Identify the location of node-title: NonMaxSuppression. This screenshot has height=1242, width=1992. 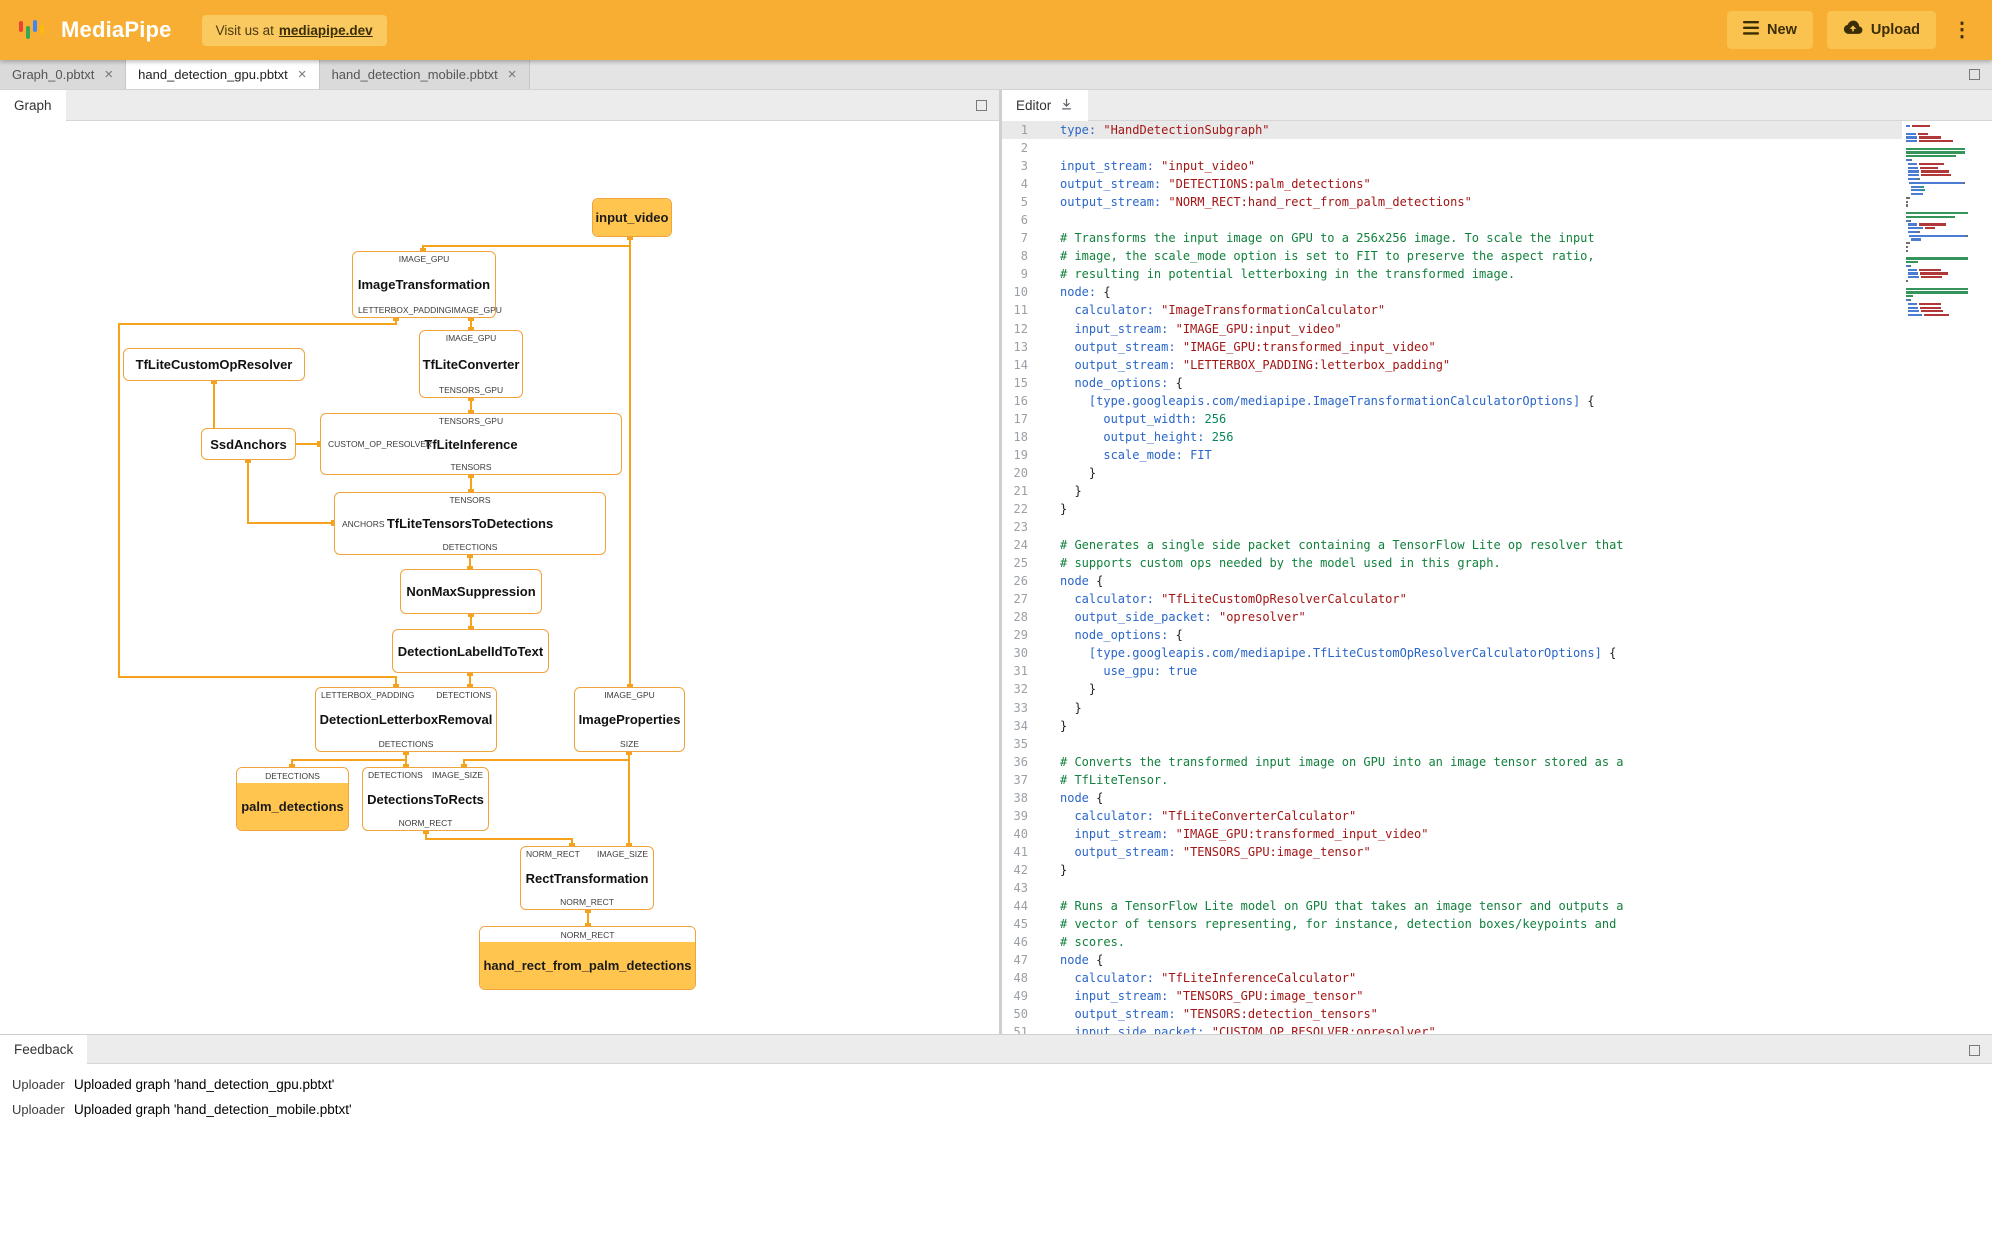
(471, 591).